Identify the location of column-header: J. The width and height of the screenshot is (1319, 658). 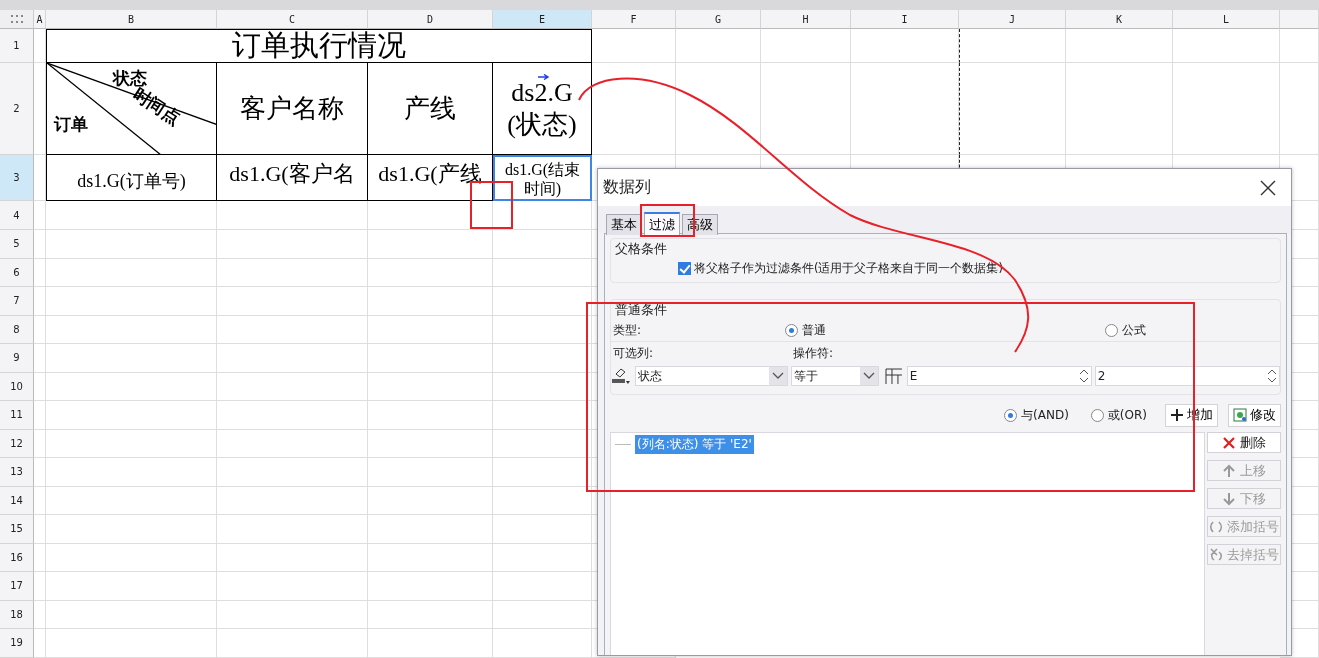
(1012, 19).